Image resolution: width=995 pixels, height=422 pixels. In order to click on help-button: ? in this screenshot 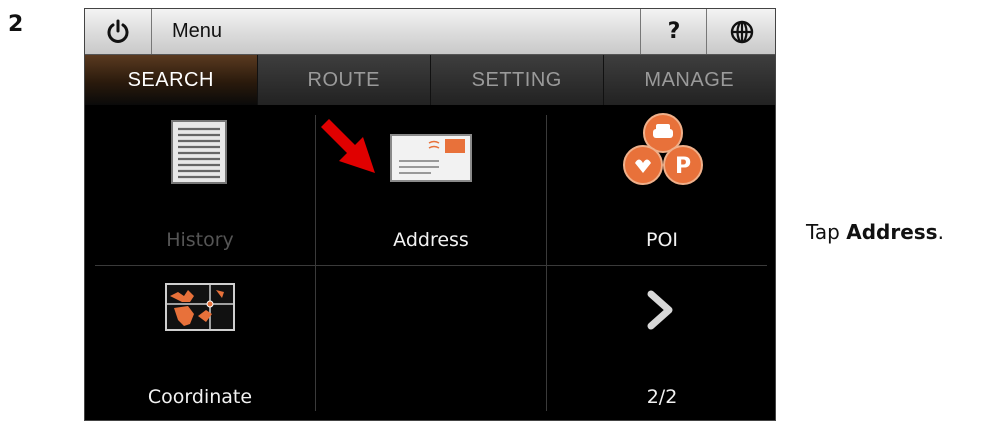, I will do `click(674, 31)`.